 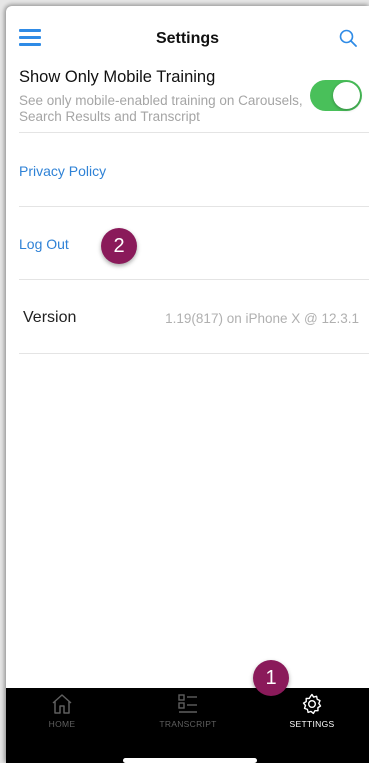 What do you see at coordinates (188, 717) in the screenshot?
I see `tab-transcript: TRANSCRIPT` at bounding box center [188, 717].